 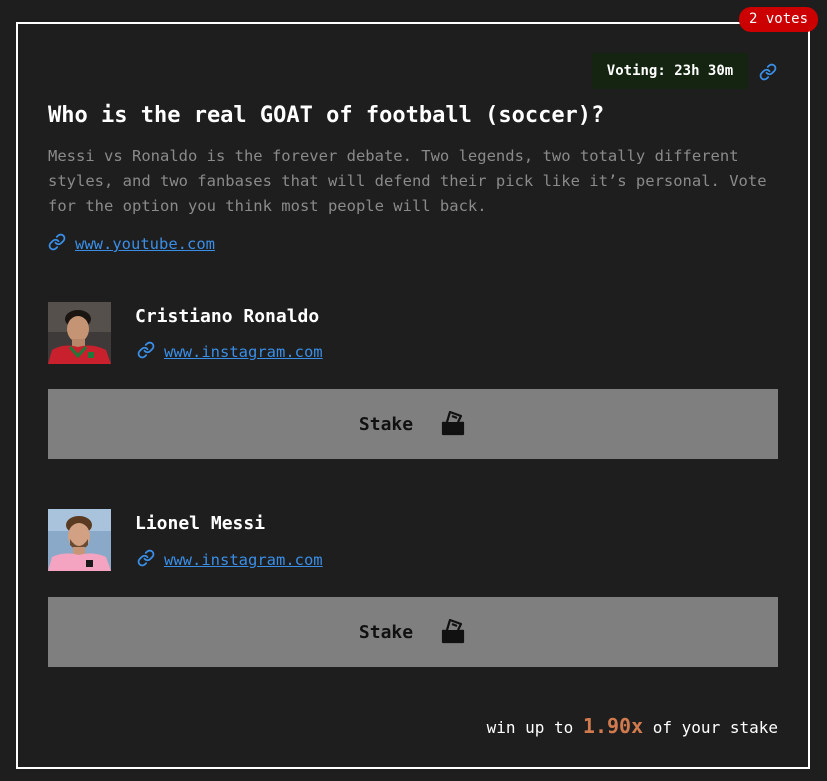 I want to click on poll-source-link: www.youtube.com, so click(x=131, y=244).